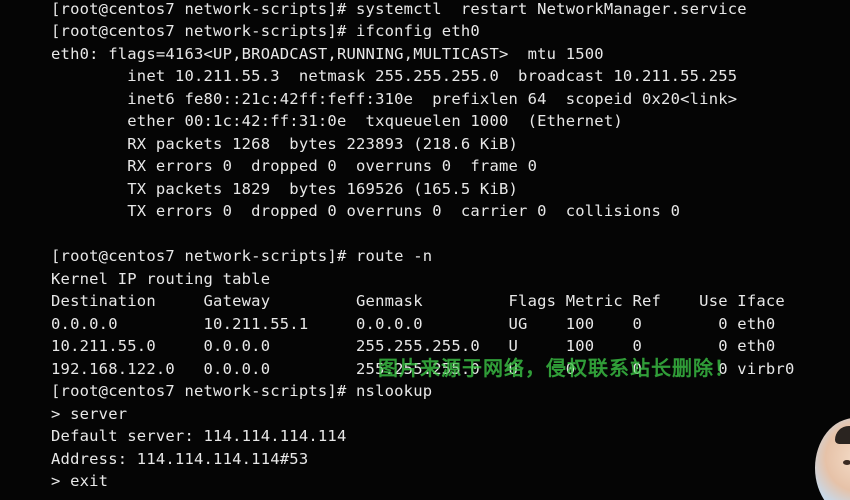 Image resolution: width=850 pixels, height=500 pixels. Describe the element at coordinates (832, 459) in the screenshot. I see `presenter-avatar` at that location.